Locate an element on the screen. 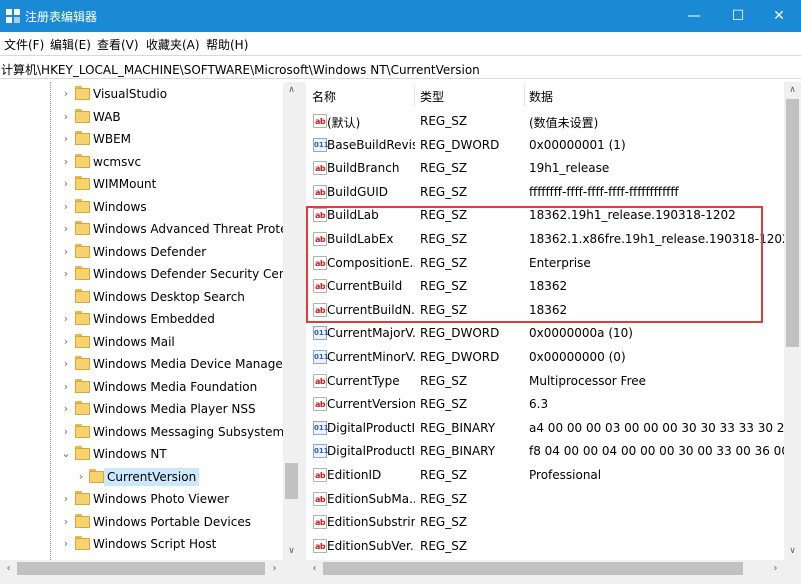  value-row: ab BuildBranch REG_SZ 19h1_release is located at coordinates (545, 168).